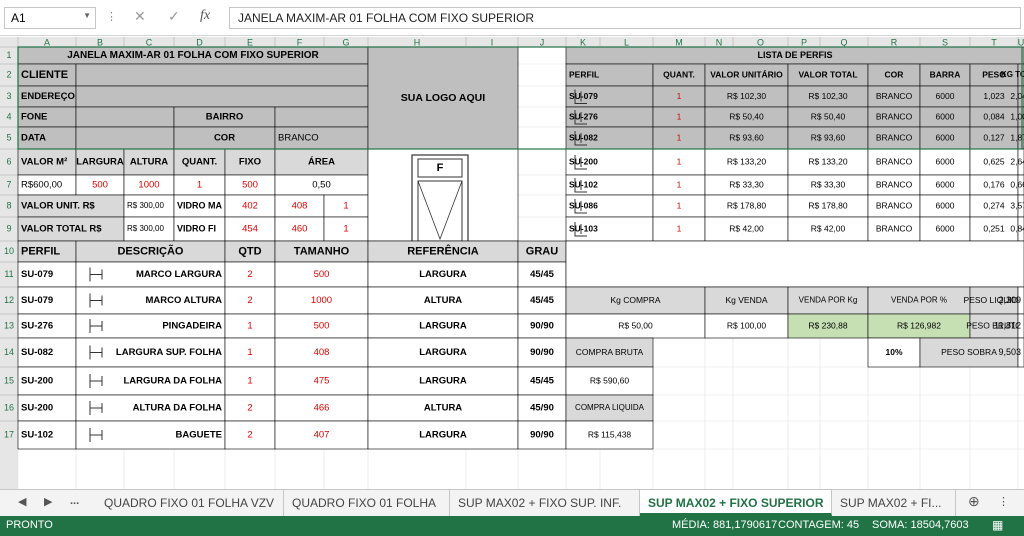 The image size is (1024, 536). What do you see at coordinates (1009, 300) in the screenshot?
I see `peso-liquido-text: 2,309` at bounding box center [1009, 300].